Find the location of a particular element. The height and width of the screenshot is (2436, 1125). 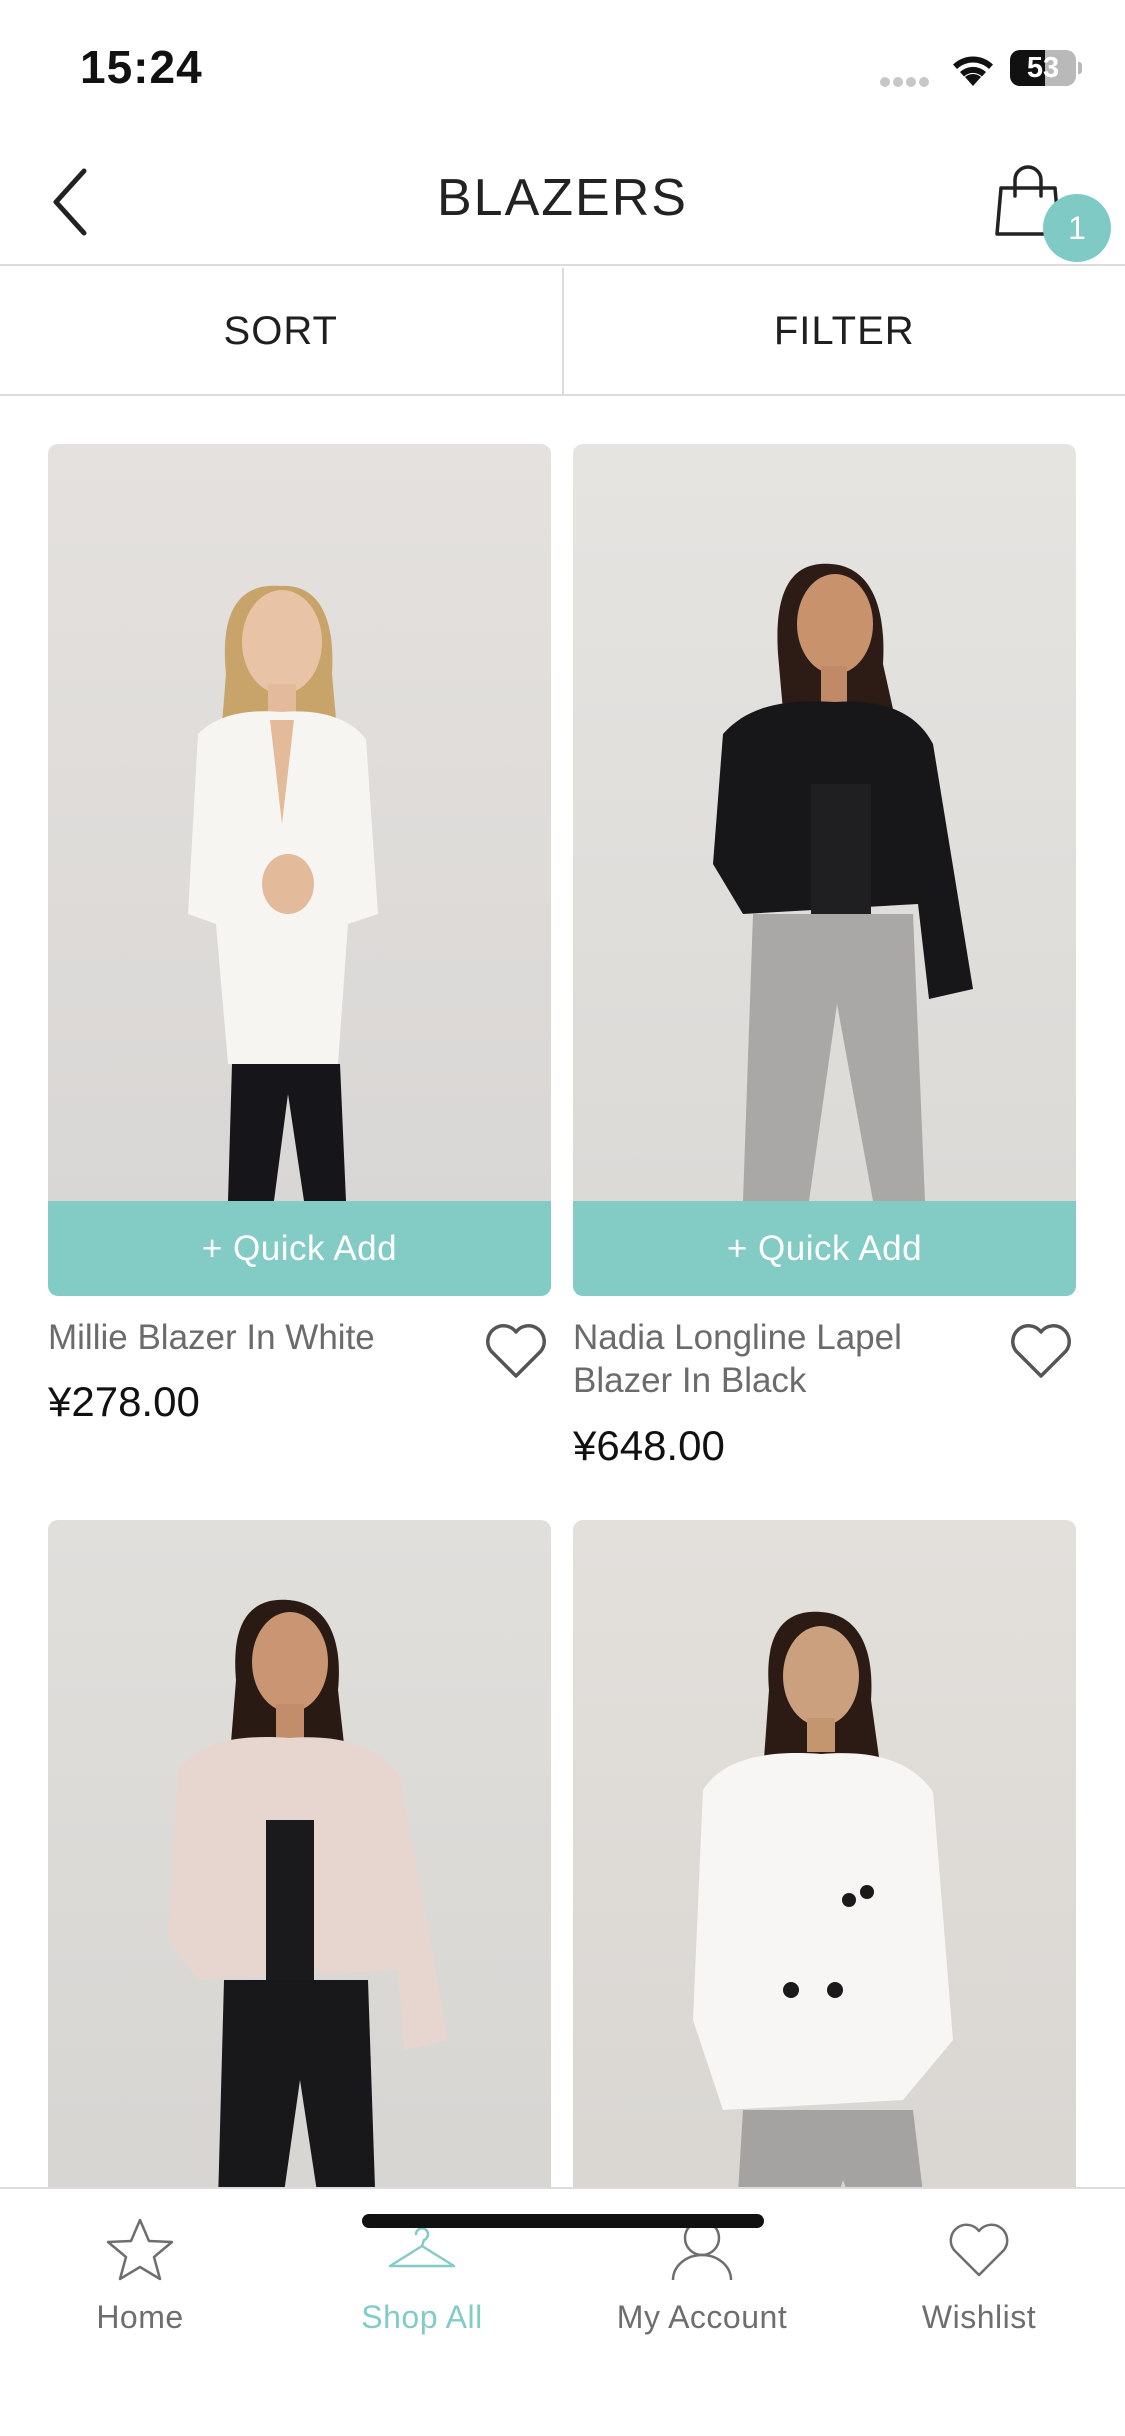

tab-shop-all: Shop All is located at coordinates (422, 2278).